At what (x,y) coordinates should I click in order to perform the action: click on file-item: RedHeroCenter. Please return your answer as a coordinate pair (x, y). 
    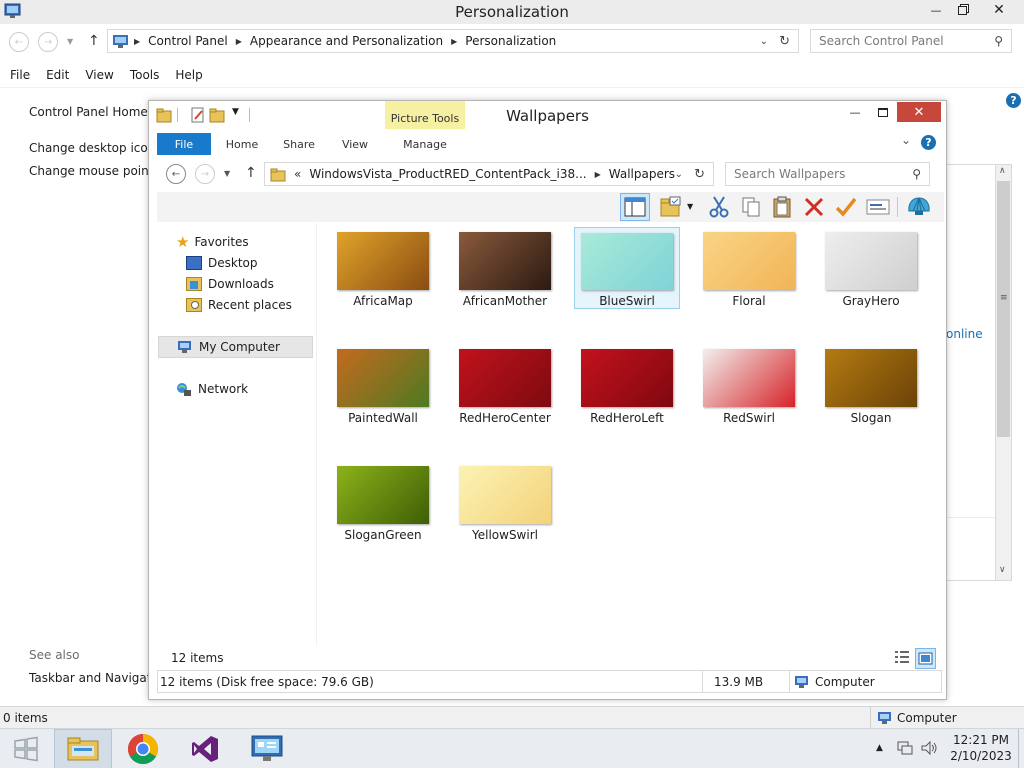
    Looking at the image, I should click on (505, 385).